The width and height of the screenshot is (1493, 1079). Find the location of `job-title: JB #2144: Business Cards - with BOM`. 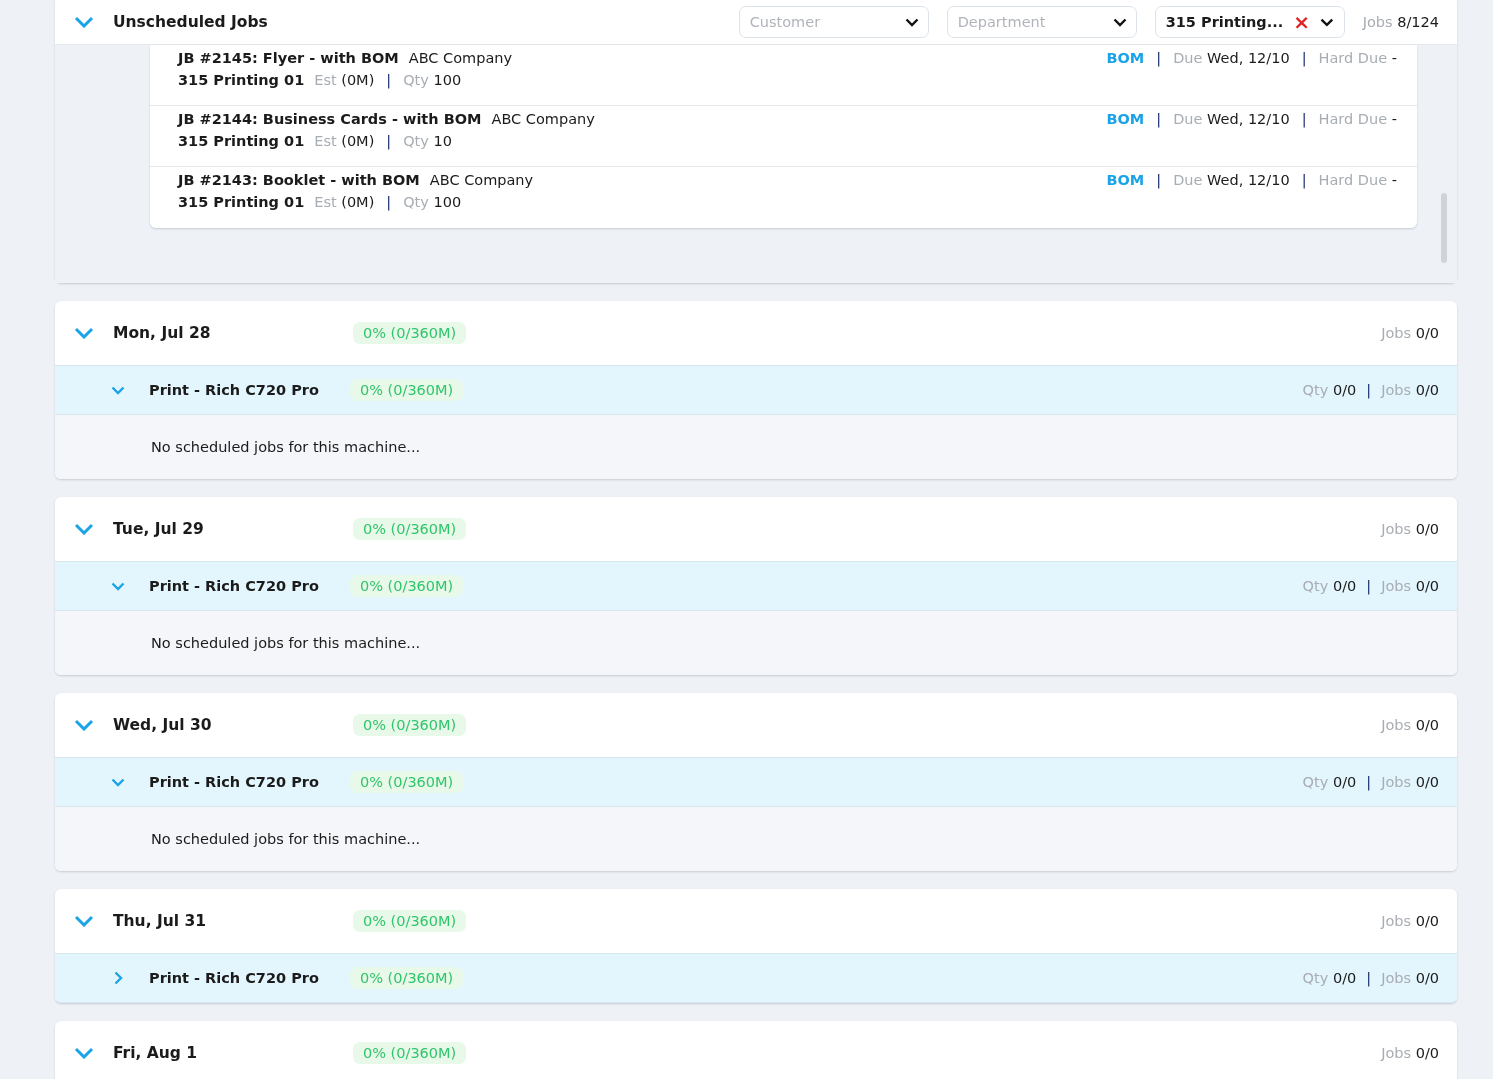

job-title: JB #2144: Business Cards - with BOM is located at coordinates (330, 119).